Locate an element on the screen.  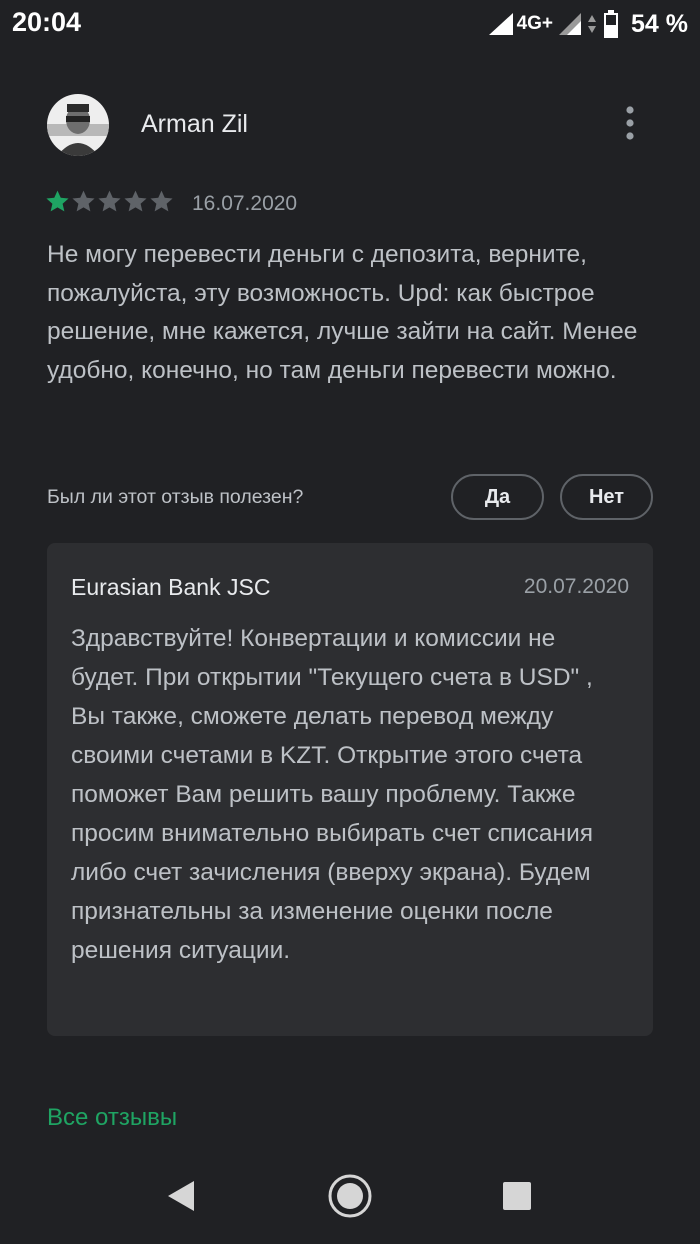
star-filled-icon is located at coordinates (57, 204).